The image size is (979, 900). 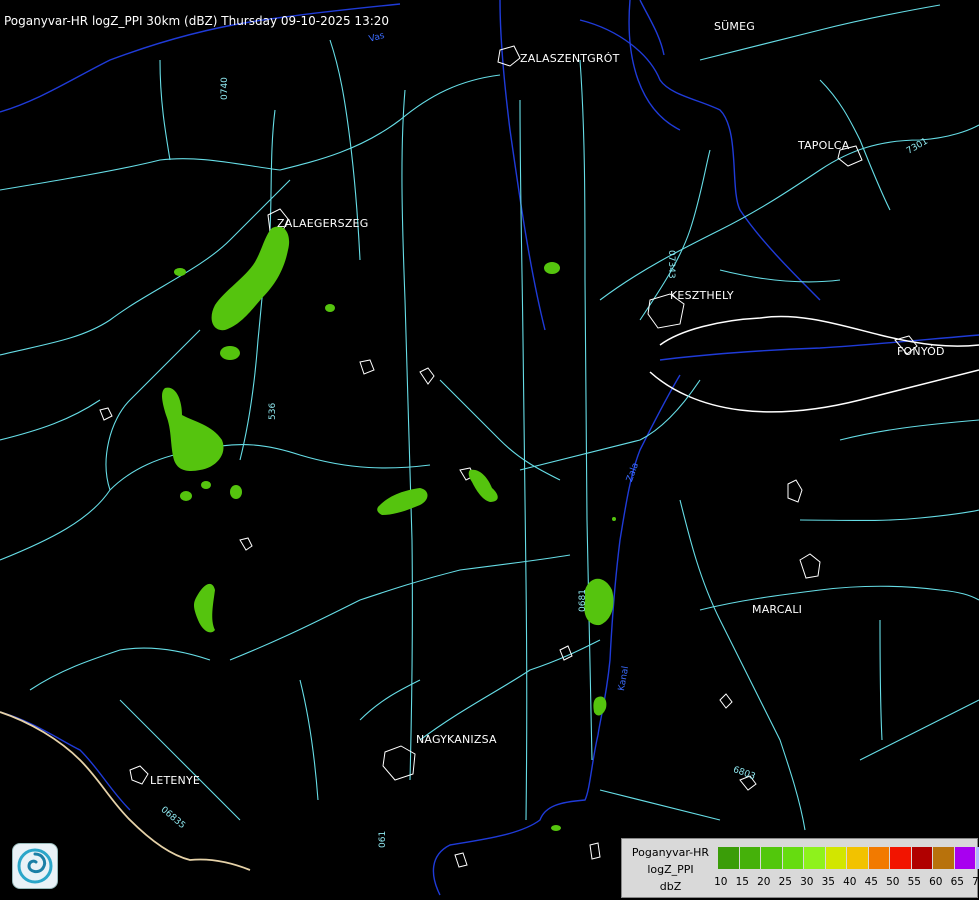 What do you see at coordinates (871, 882) in the screenshot?
I see `legend-tick-45: 45` at bounding box center [871, 882].